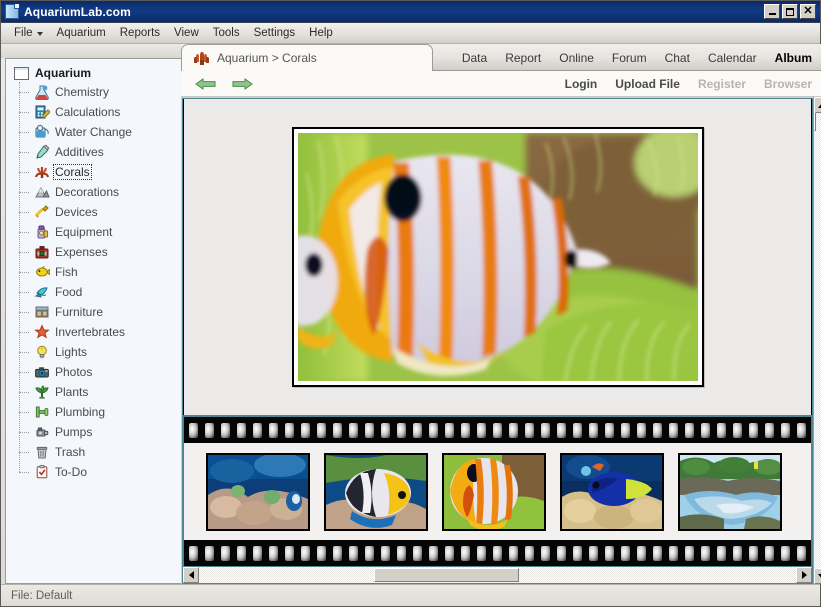 The height and width of the screenshot is (607, 821). What do you see at coordinates (576, 58) in the screenshot?
I see `tab-online: Online` at bounding box center [576, 58].